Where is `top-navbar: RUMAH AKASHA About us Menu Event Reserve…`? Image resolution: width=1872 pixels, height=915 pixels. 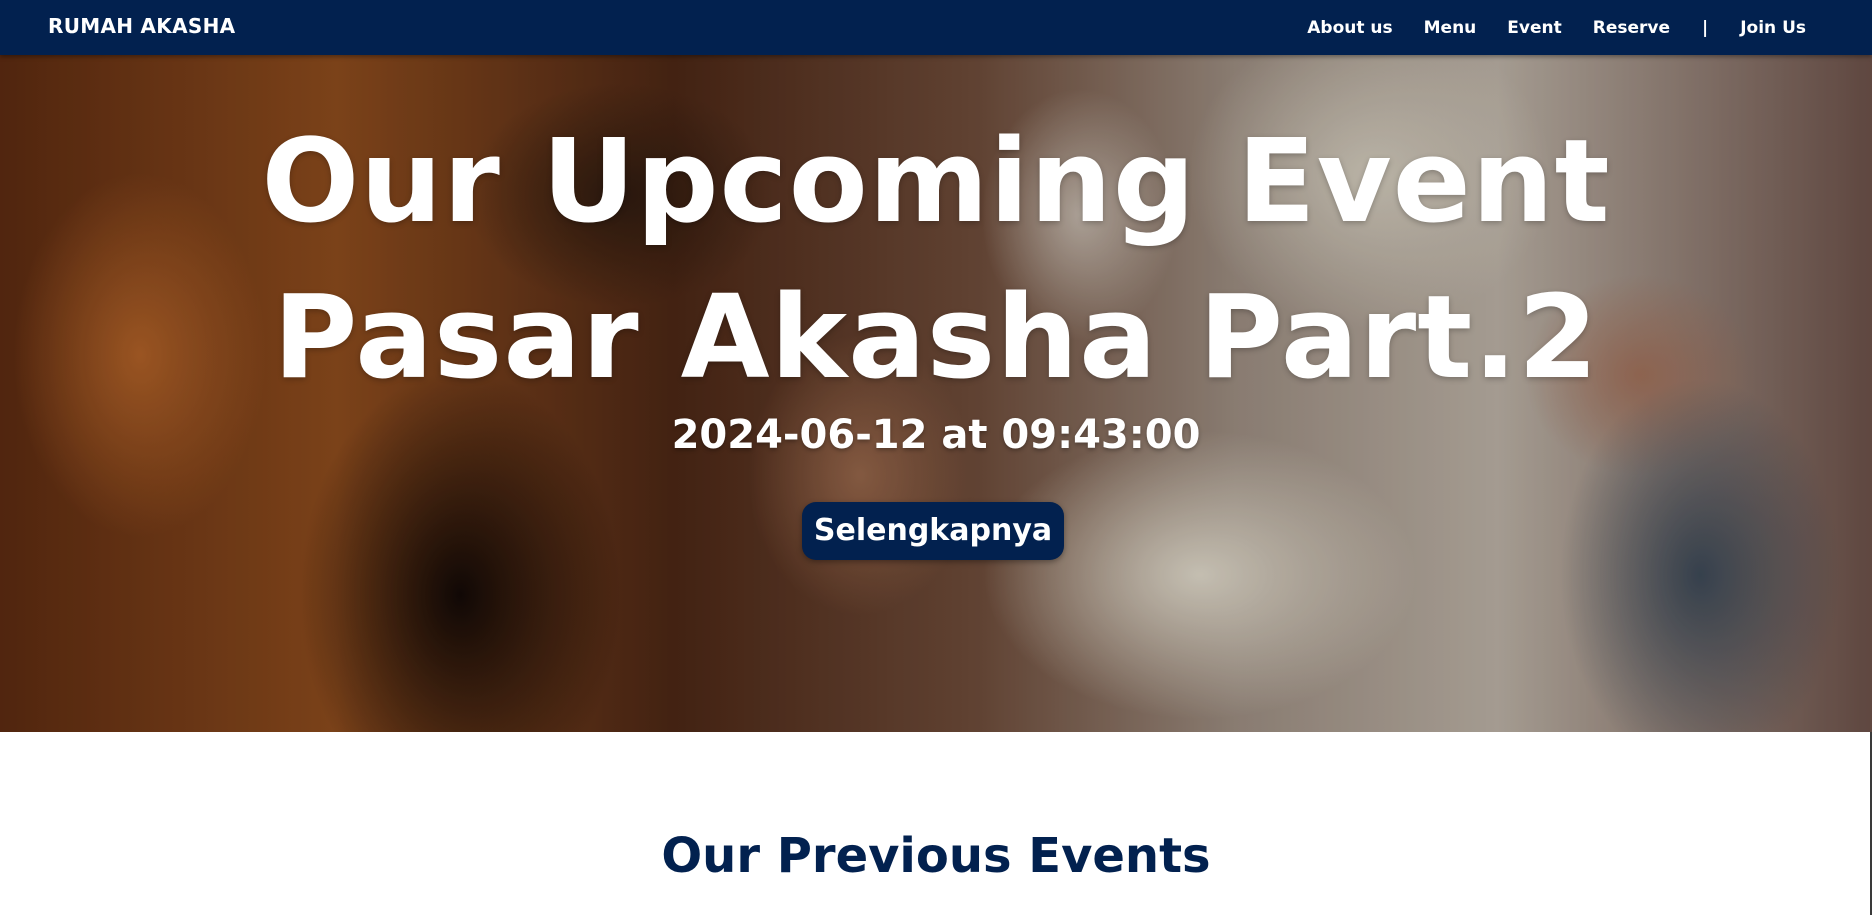 top-navbar: RUMAH AKASHA About us Menu Event Reserve… is located at coordinates (936, 27).